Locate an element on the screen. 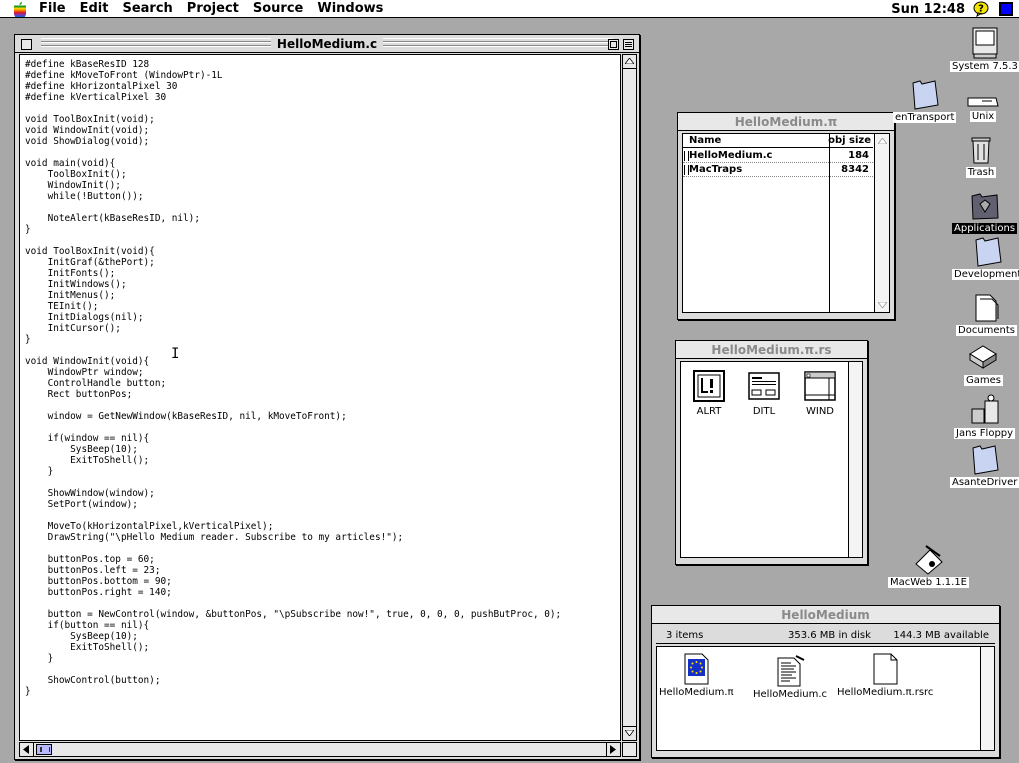 This screenshot has height=763, width=1019. project-titlebar: HelloMedium.π is located at coordinates (786, 122).